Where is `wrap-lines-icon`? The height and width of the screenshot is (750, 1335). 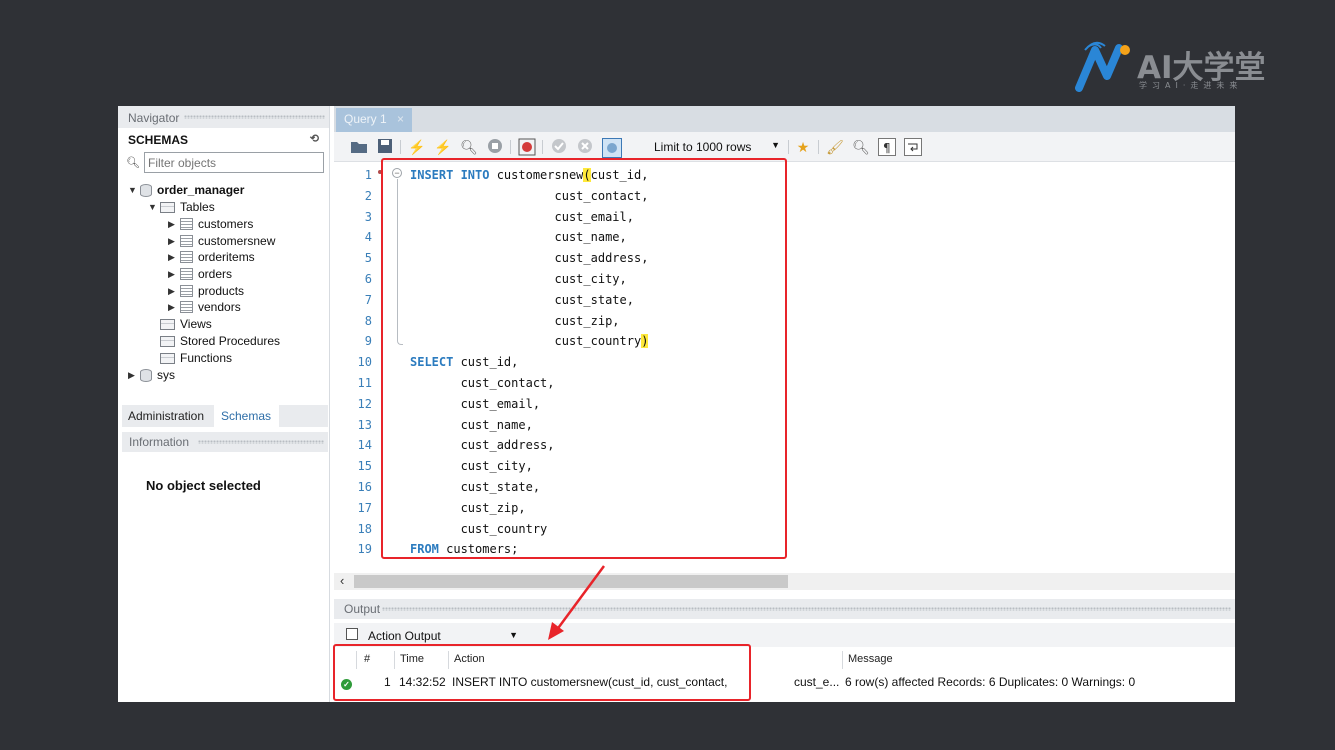 wrap-lines-icon is located at coordinates (913, 147).